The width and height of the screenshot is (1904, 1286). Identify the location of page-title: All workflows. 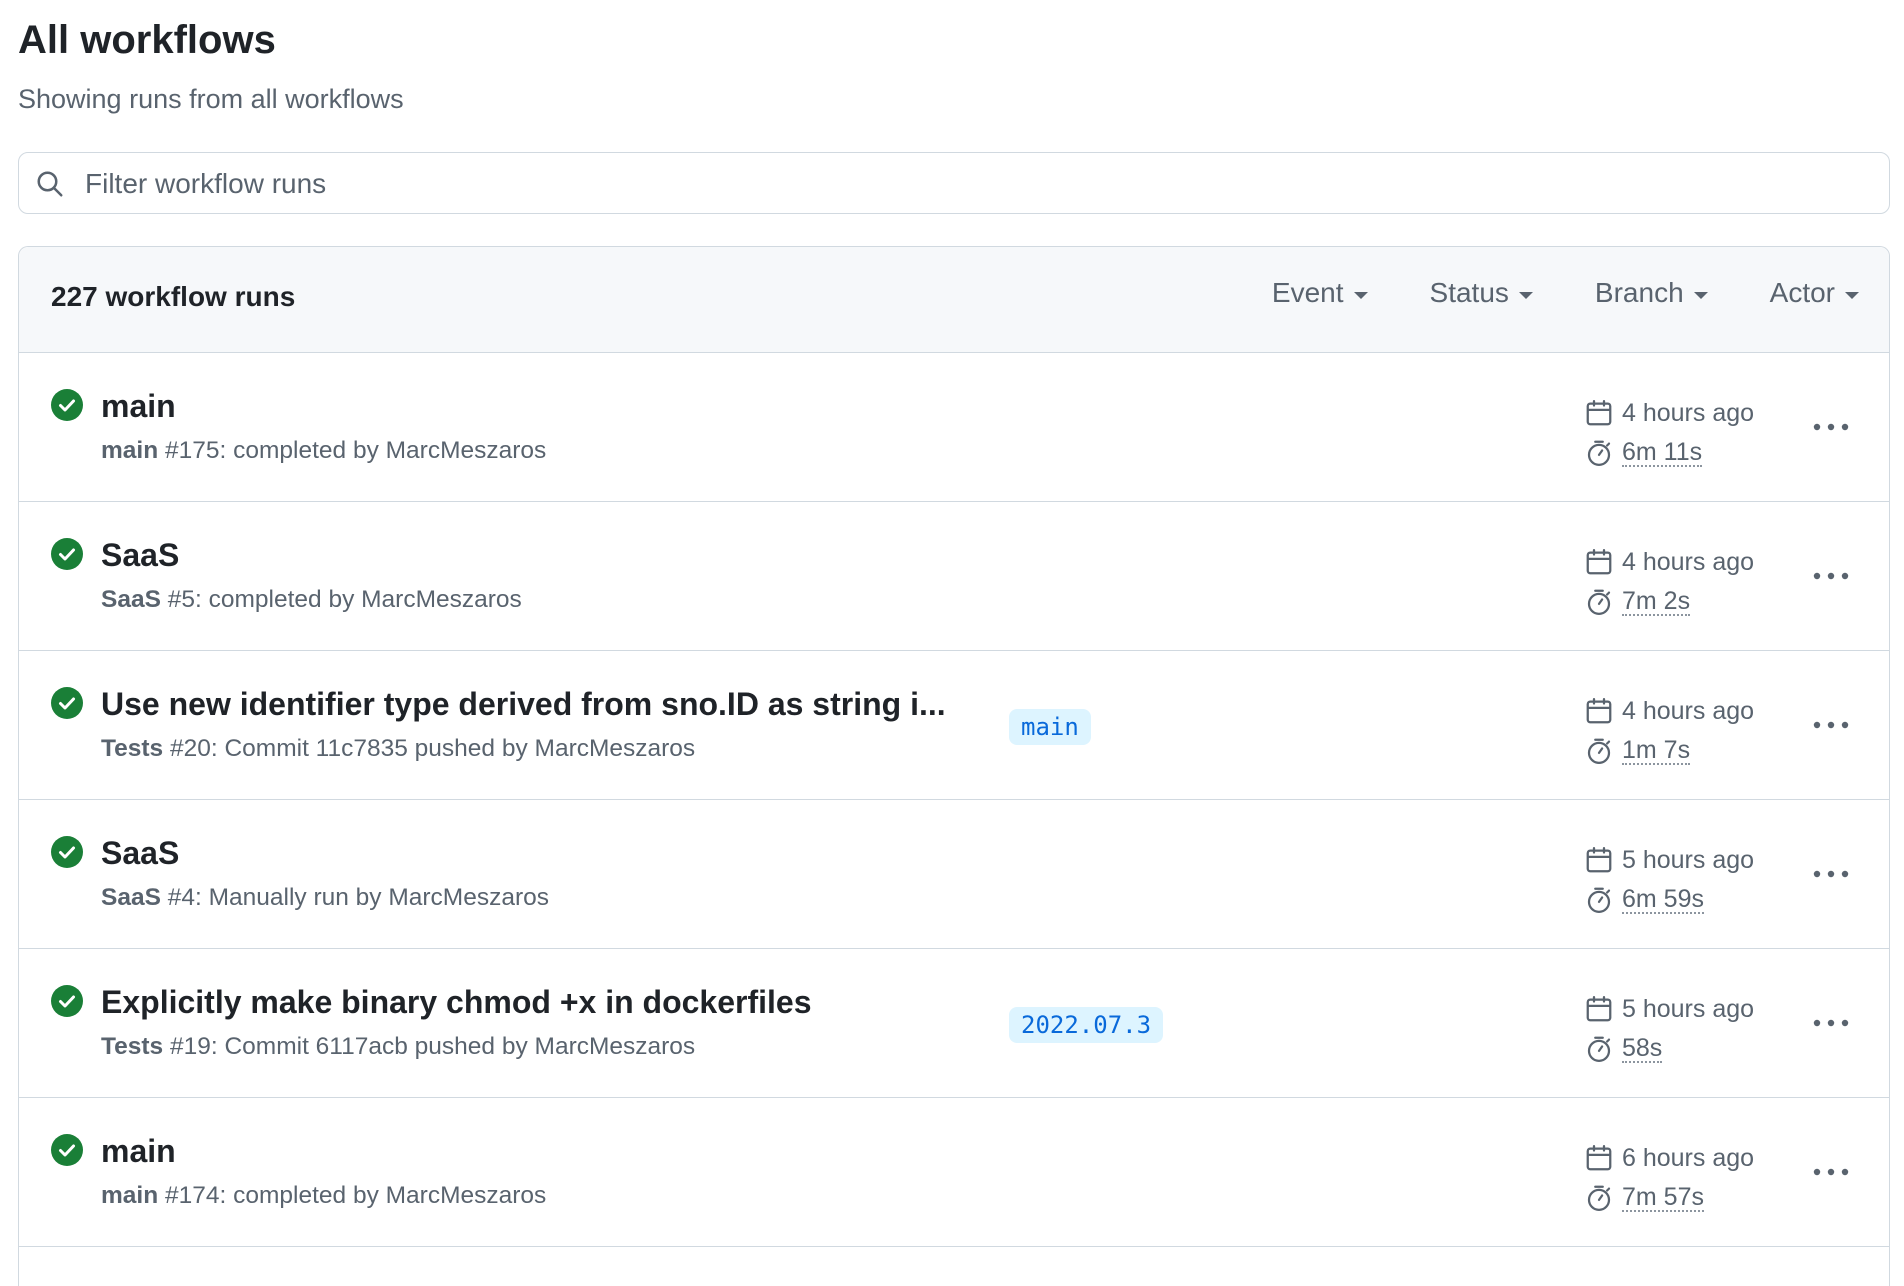
(147, 40).